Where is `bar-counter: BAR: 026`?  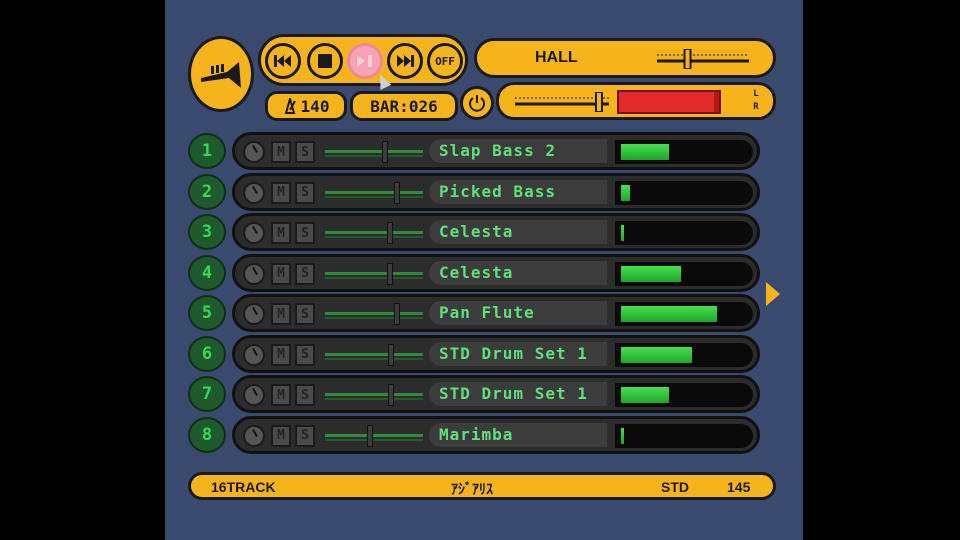 bar-counter: BAR: 026 is located at coordinates (404, 106).